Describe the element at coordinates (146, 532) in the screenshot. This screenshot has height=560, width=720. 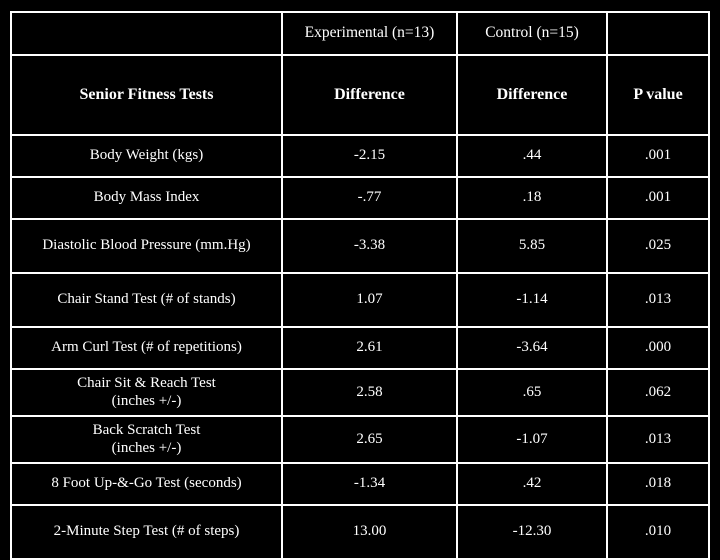
I see `row-label-2-minute-step-test: 2-Minute Step Test (# of steps)` at that location.